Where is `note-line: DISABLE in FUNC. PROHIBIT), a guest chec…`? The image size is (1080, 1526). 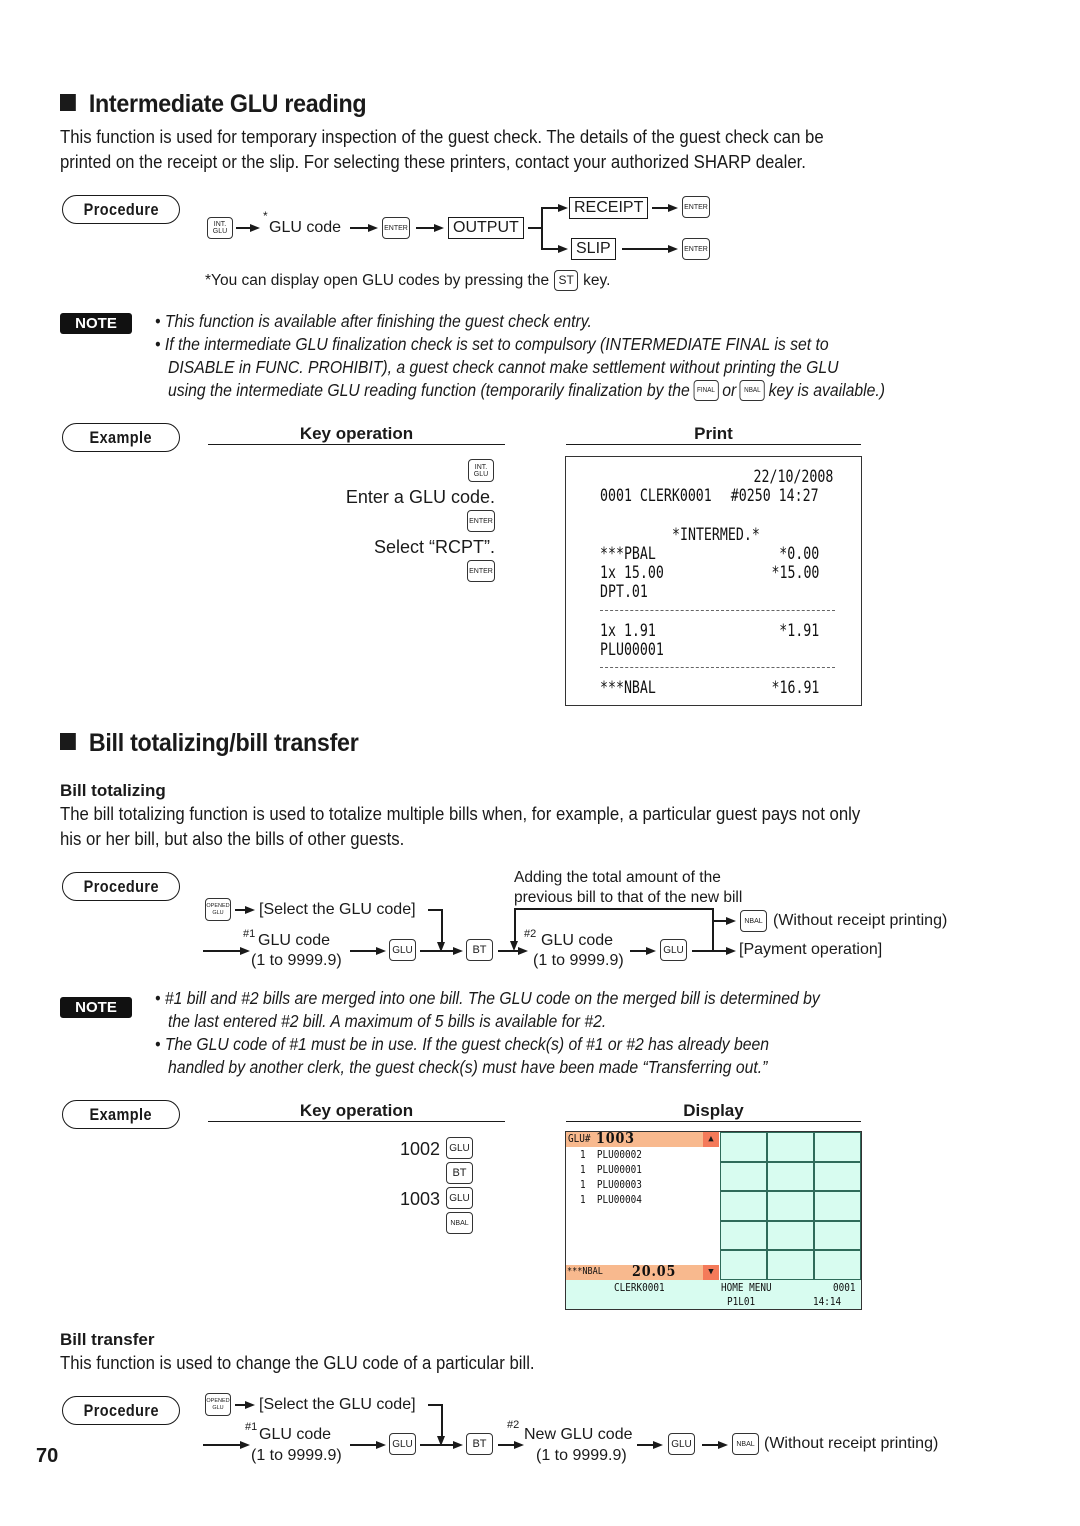 note-line: DISABLE in FUNC. PROHIBIT), a guest chec… is located at coordinates (503, 367).